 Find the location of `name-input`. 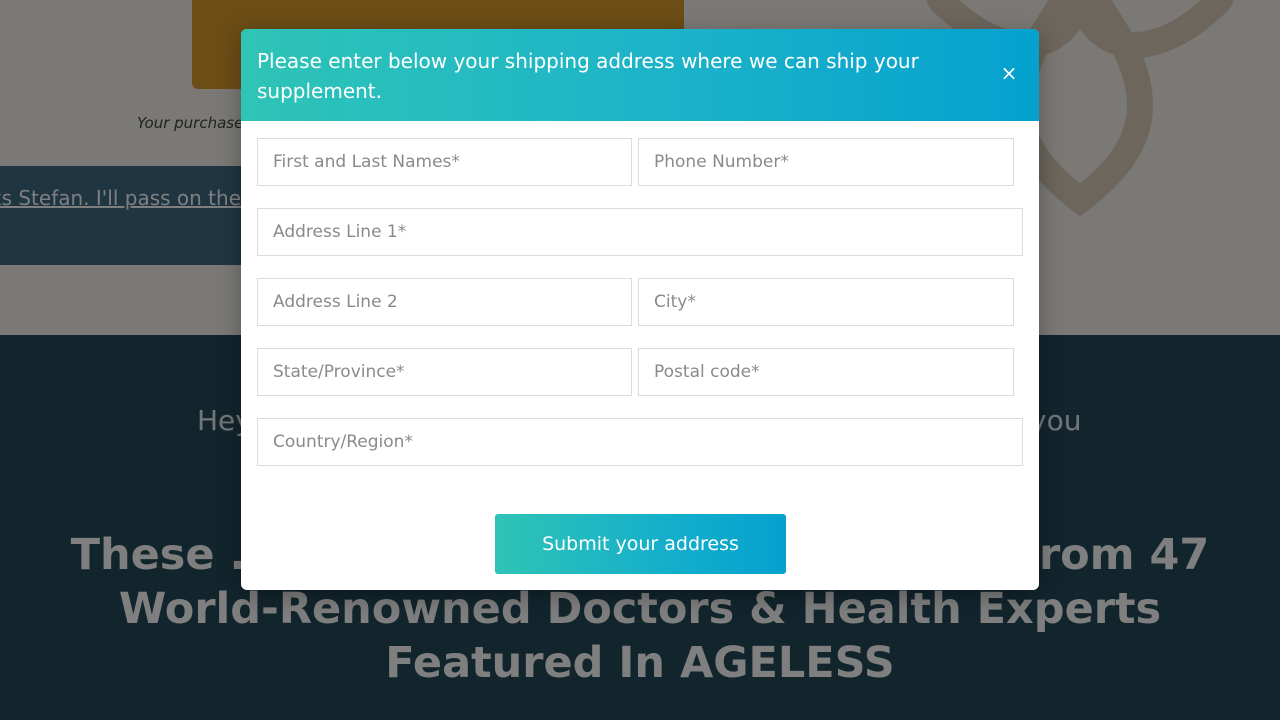

name-input is located at coordinates (444, 162).